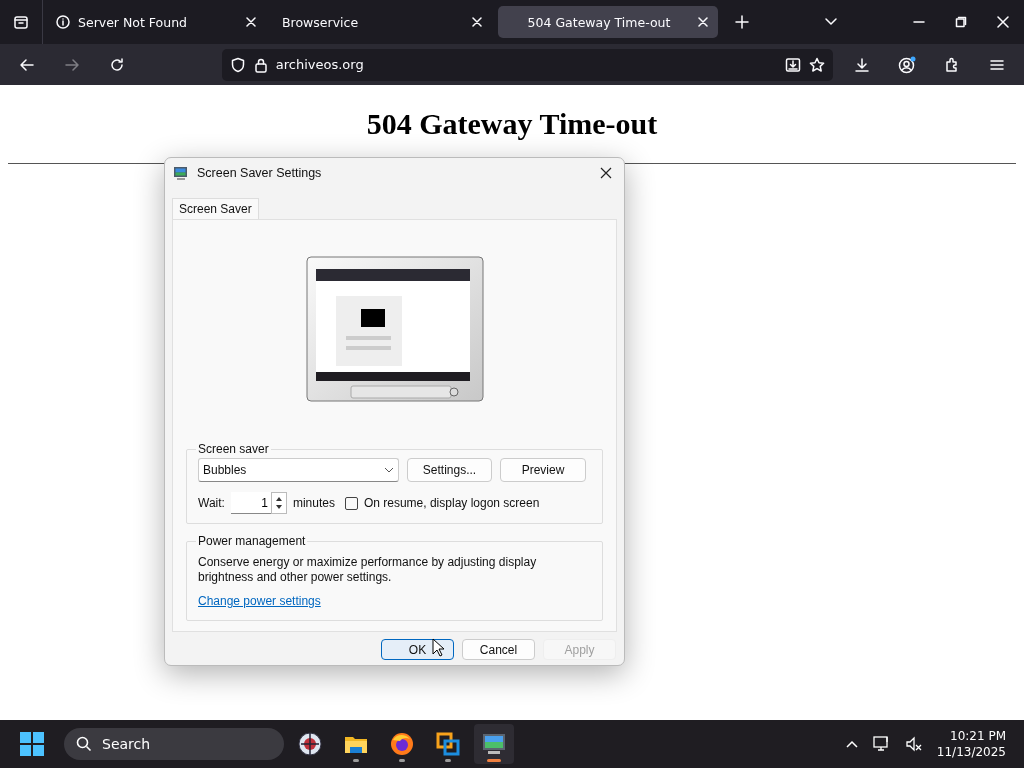  I want to click on bookmark-star-icon, so click(817, 64).